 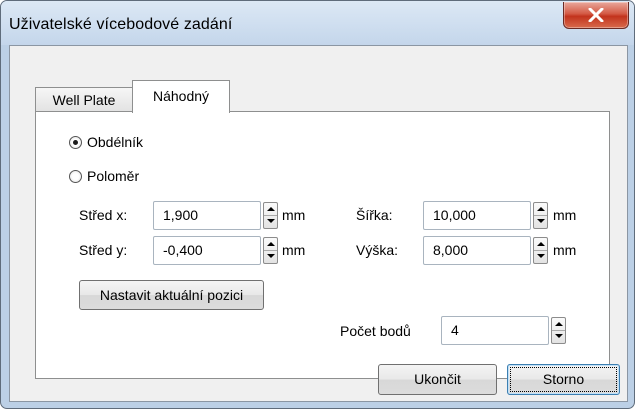 I want to click on radio-rectangle: Obdélník, so click(x=106, y=142).